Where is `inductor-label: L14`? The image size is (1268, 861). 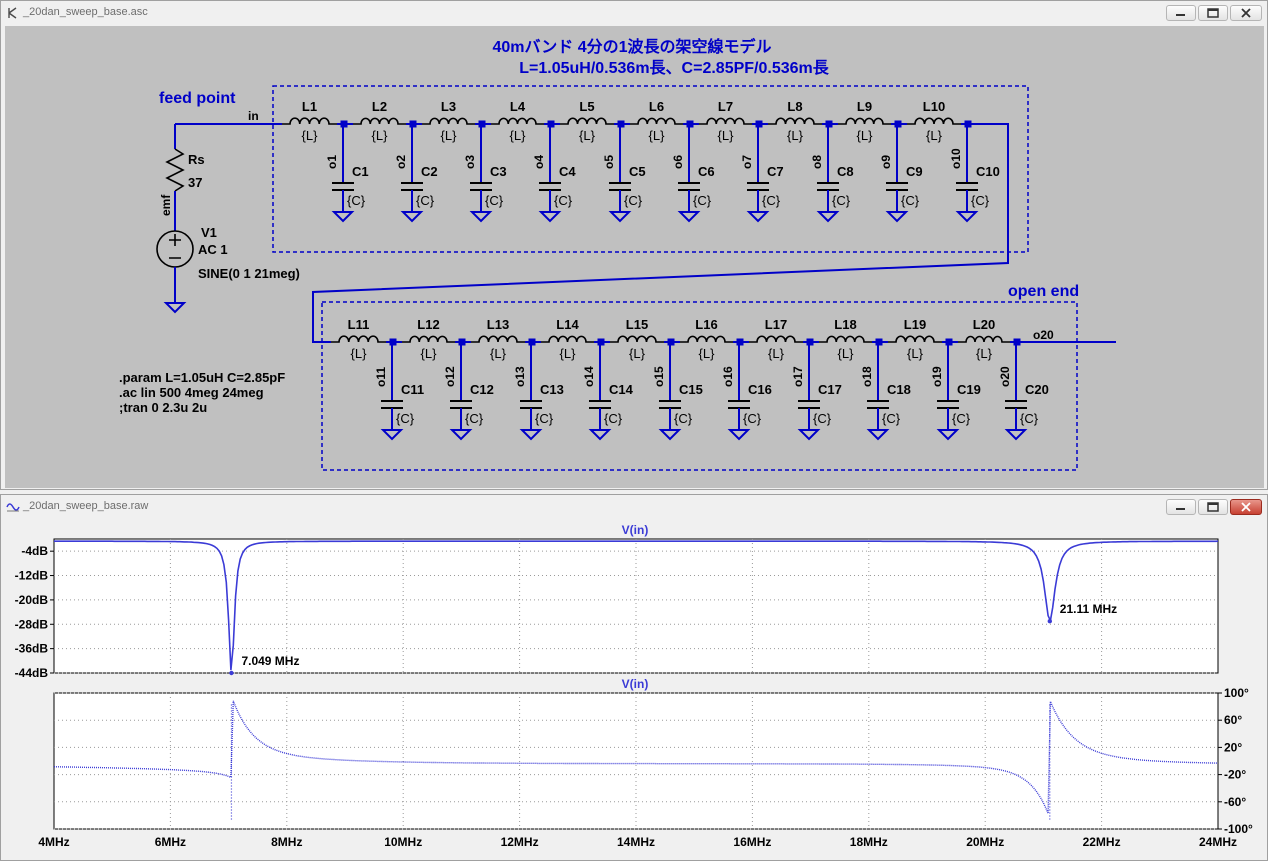 inductor-label: L14 is located at coordinates (567, 324).